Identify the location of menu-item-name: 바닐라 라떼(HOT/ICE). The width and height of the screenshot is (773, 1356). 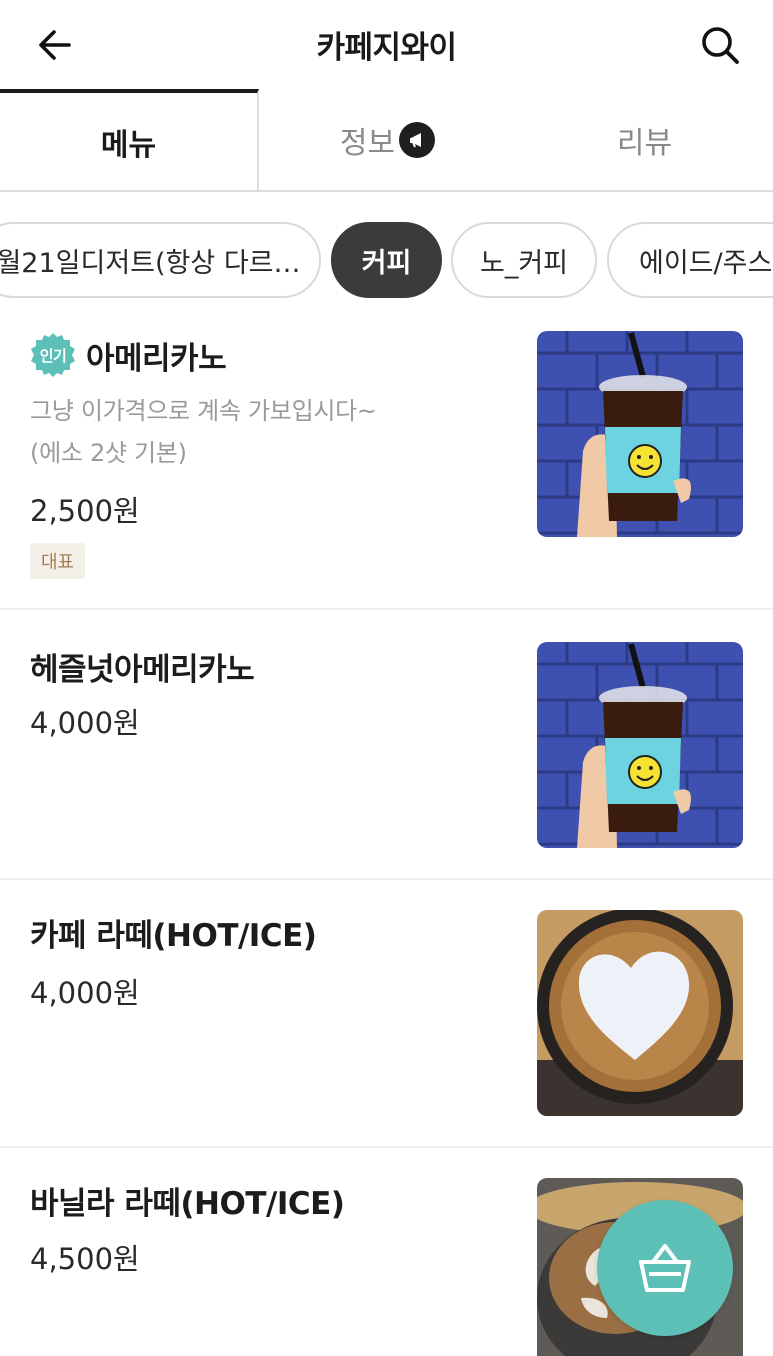
(187, 1204).